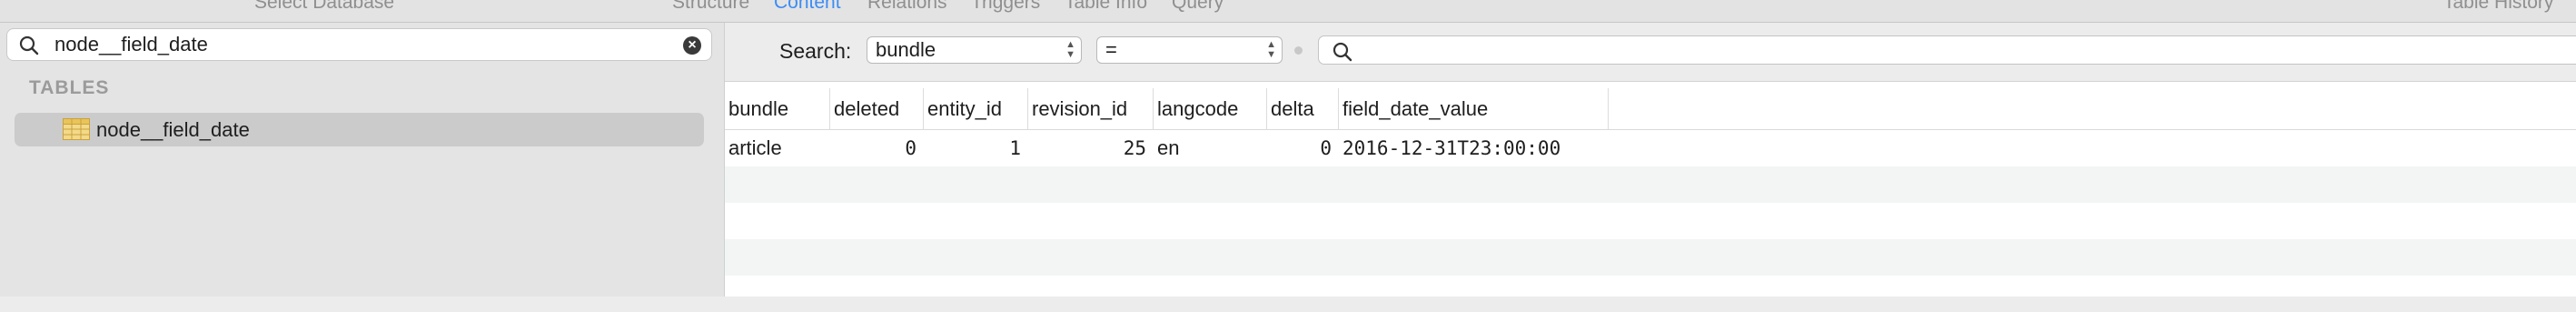 The image size is (2576, 312). What do you see at coordinates (976, 148) in the screenshot?
I see `table-cell: 1` at bounding box center [976, 148].